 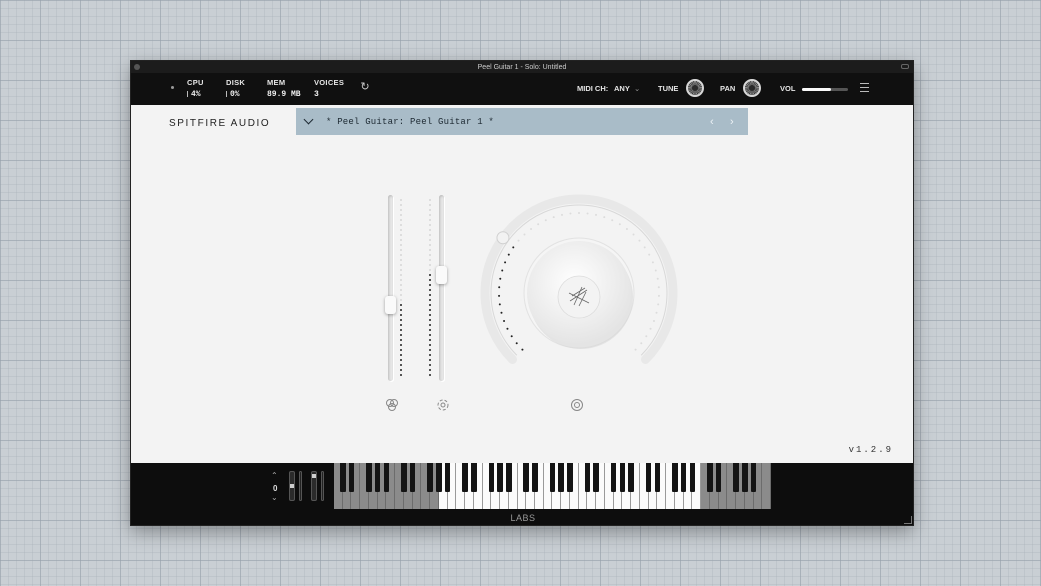 I want to click on menu-dot-icon, so click(x=172, y=87).